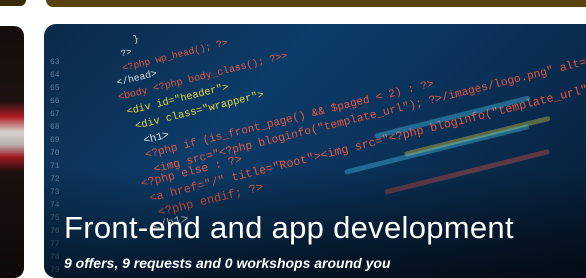 Image resolution: width=586 pixels, height=278 pixels. What do you see at coordinates (289, 227) in the screenshot?
I see `card-title: Front-end and app development` at bounding box center [289, 227].